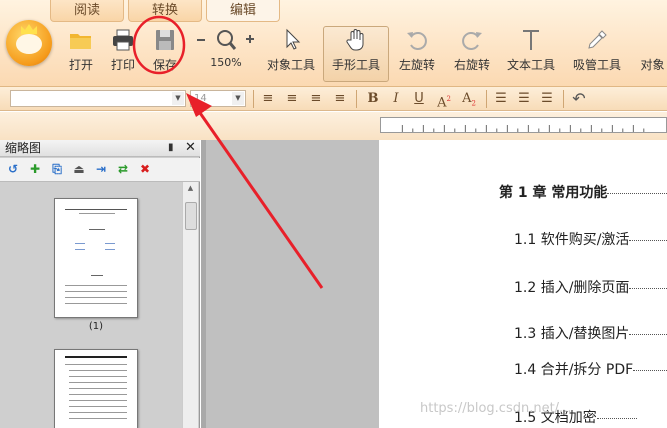 This screenshot has height=428, width=667. Describe the element at coordinates (87, 11) in the screenshot. I see `tab-read: 阅读` at that location.